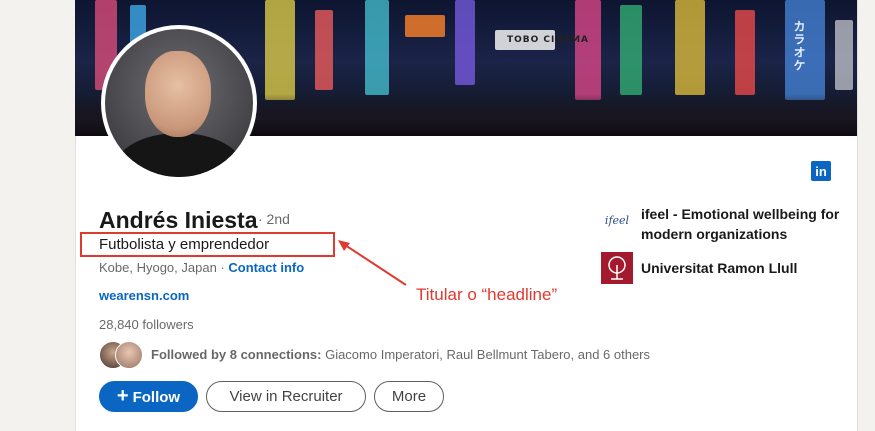  Describe the element at coordinates (146, 324) in the screenshot. I see `followers-count: 28,840 followers` at that location.